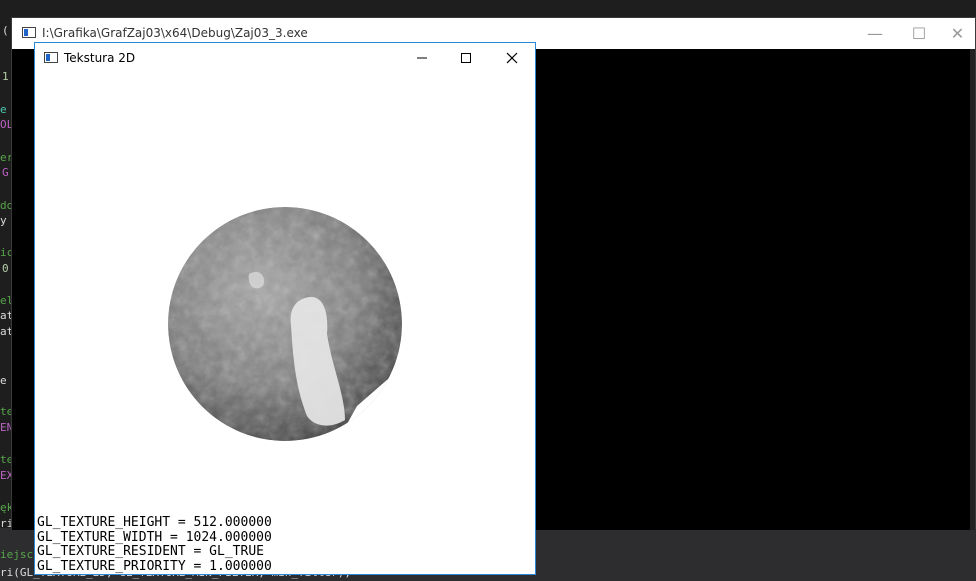 The image size is (976, 581). I want to click on console-minimize-button: —, so click(875, 33).